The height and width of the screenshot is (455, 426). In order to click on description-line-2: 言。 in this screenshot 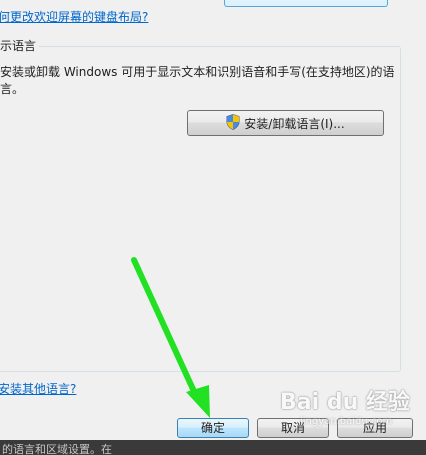, I will do `click(12, 89)`.